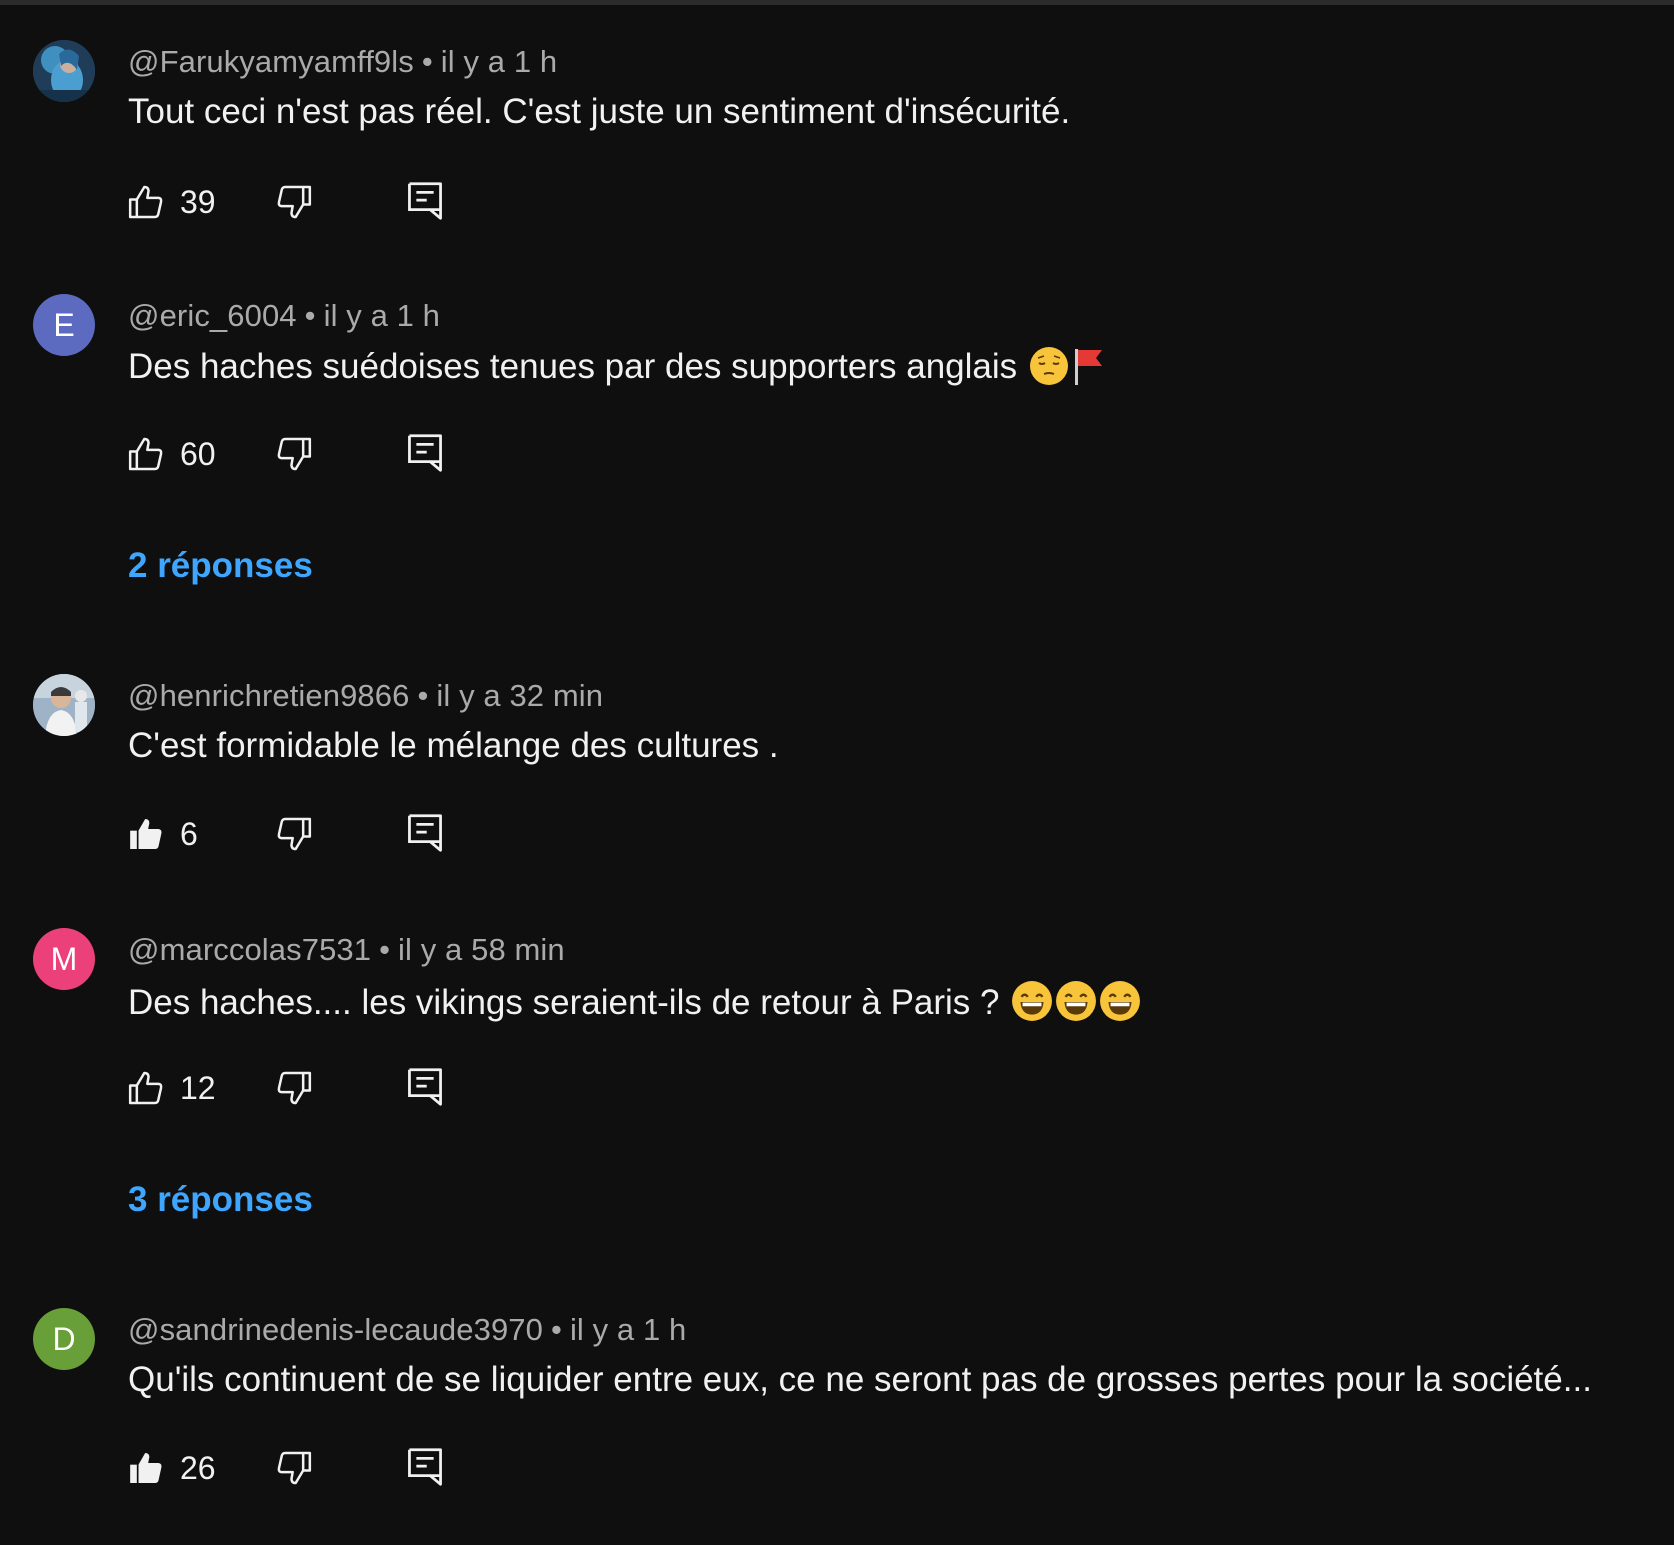 The height and width of the screenshot is (1545, 1674). I want to click on comment-meta: @eric_6004 • il y a 1 h, so click(284, 316).